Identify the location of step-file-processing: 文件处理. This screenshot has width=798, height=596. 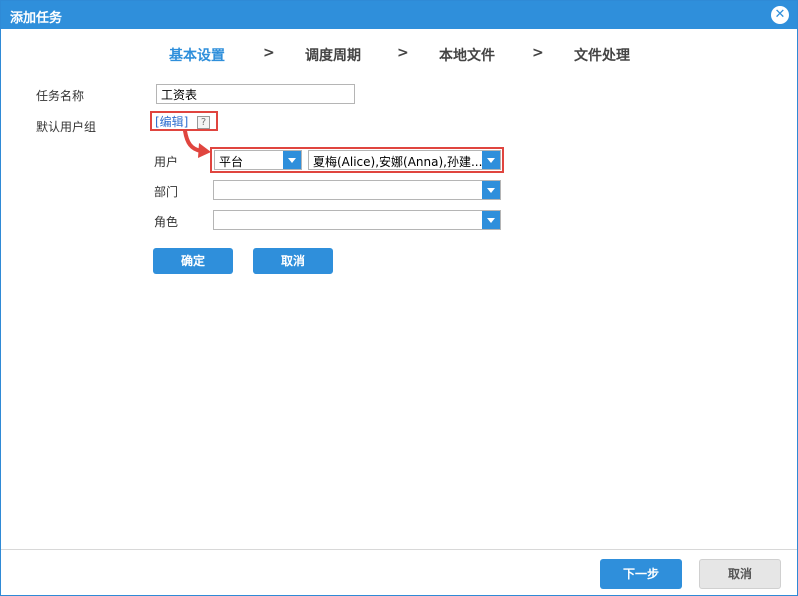
(602, 55).